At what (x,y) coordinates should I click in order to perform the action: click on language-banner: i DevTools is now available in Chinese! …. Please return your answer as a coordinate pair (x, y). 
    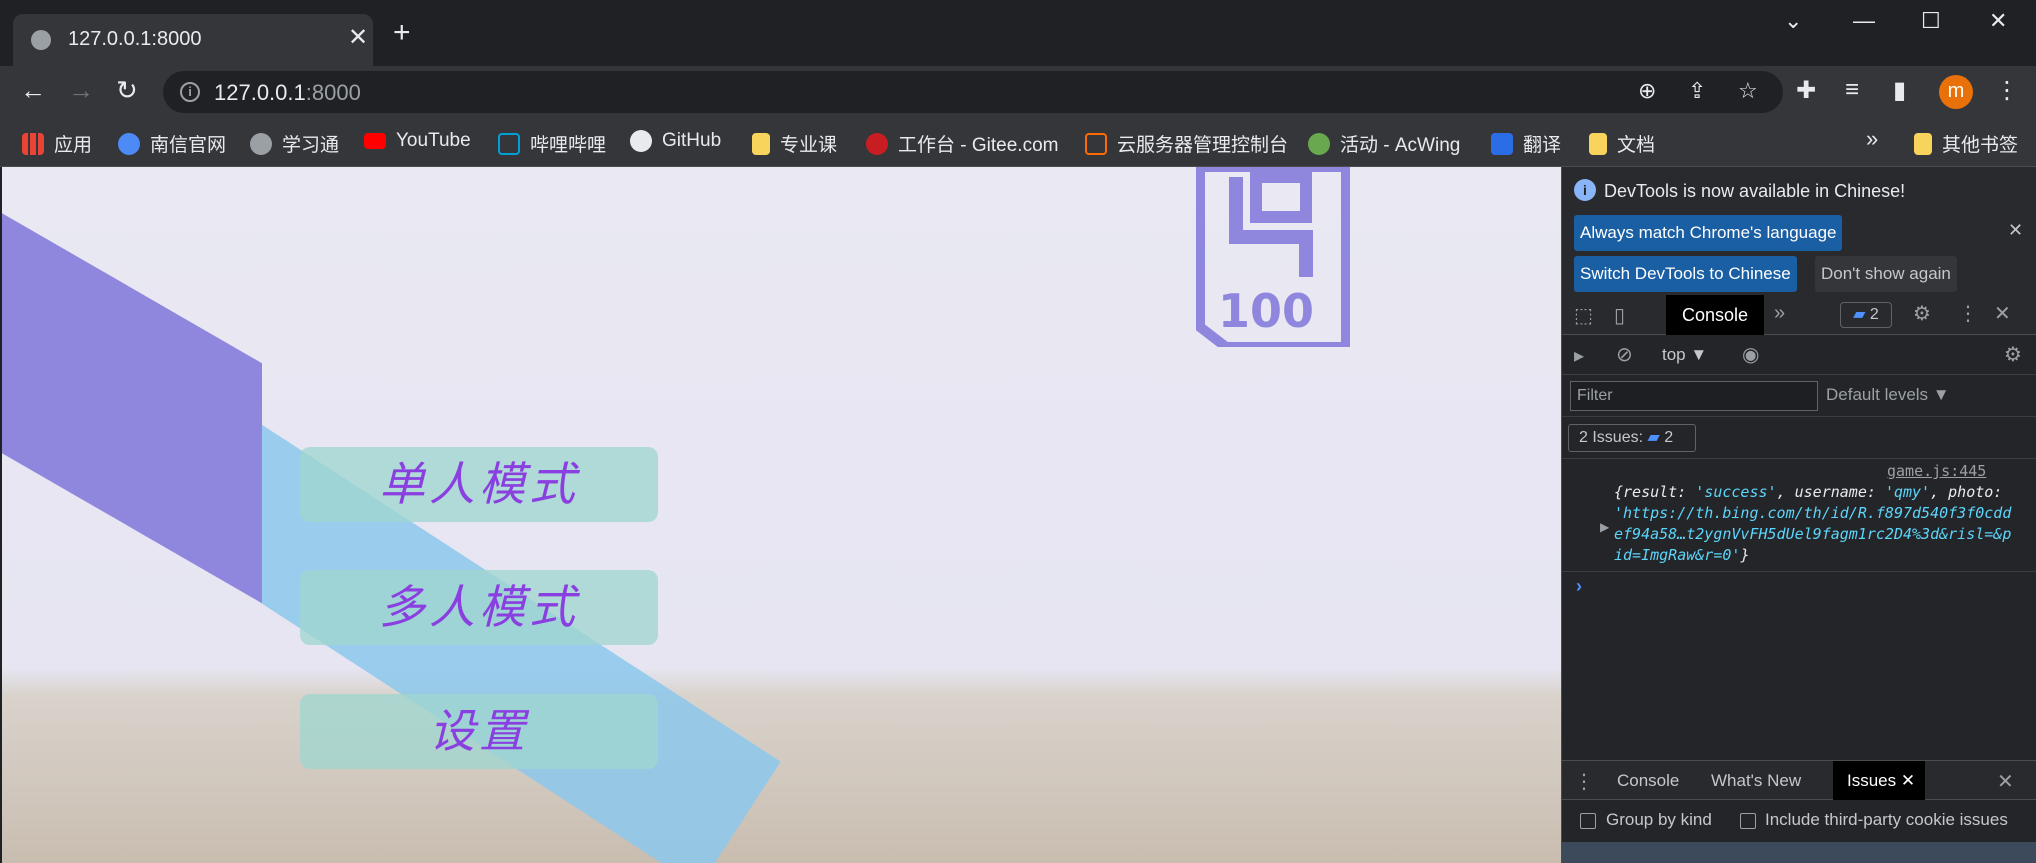
    Looking at the image, I should click on (1799, 231).